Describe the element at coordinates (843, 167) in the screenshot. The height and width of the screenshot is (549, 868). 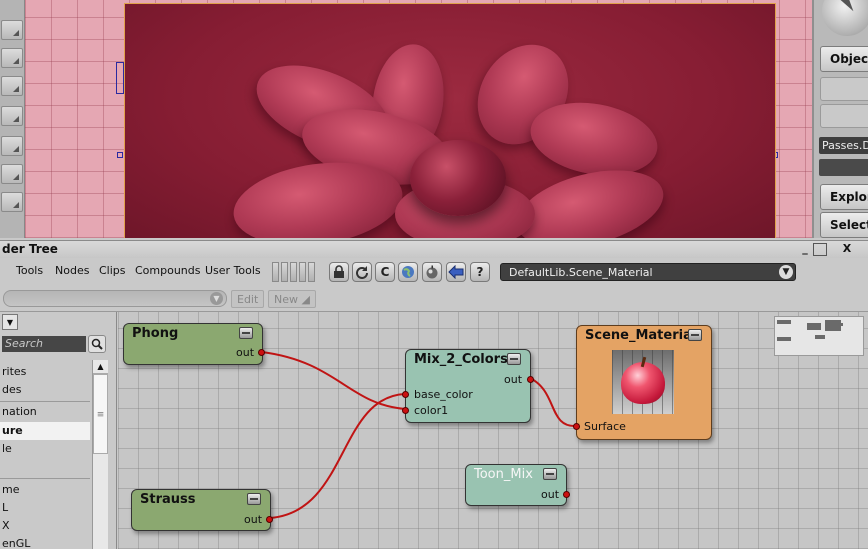
I see `panel-dark-field` at that location.